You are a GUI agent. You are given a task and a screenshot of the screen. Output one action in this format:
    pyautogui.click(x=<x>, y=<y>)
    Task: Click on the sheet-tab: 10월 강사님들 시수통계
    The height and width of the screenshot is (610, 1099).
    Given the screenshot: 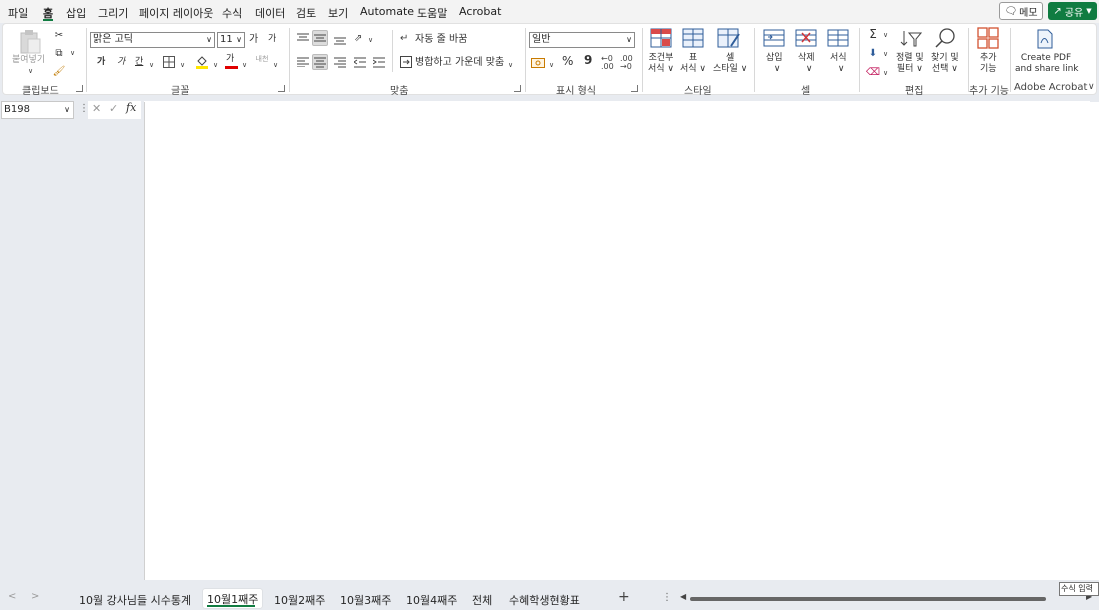 What is the action you would take?
    pyautogui.click(x=135, y=600)
    